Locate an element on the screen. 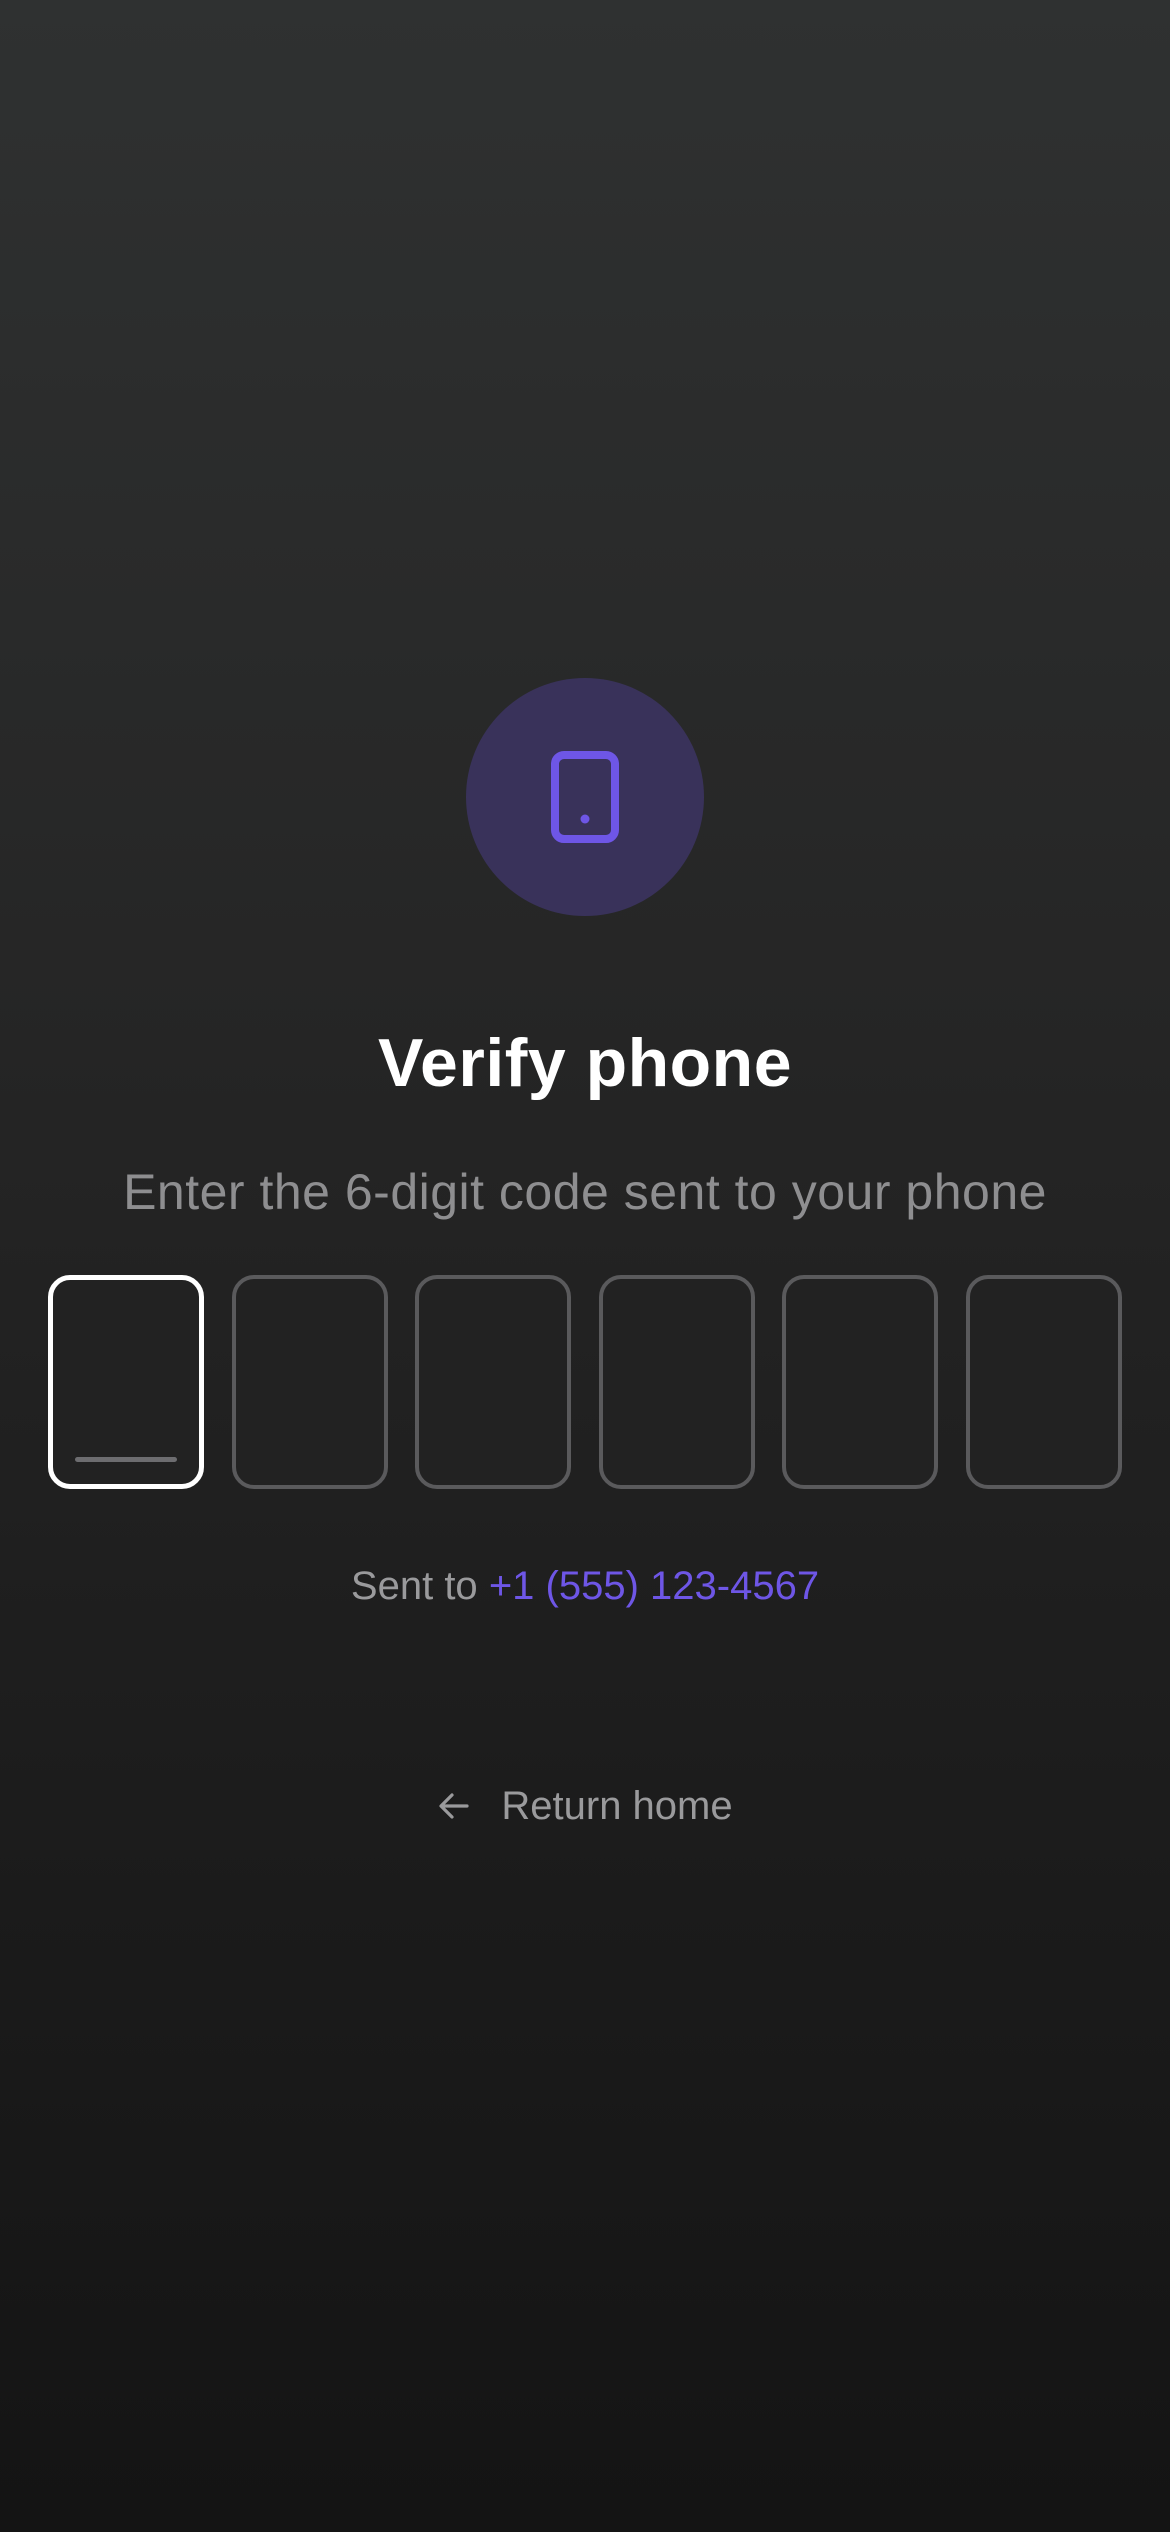 The image size is (1170, 2532). return-home-button: Return home is located at coordinates (585, 1806).